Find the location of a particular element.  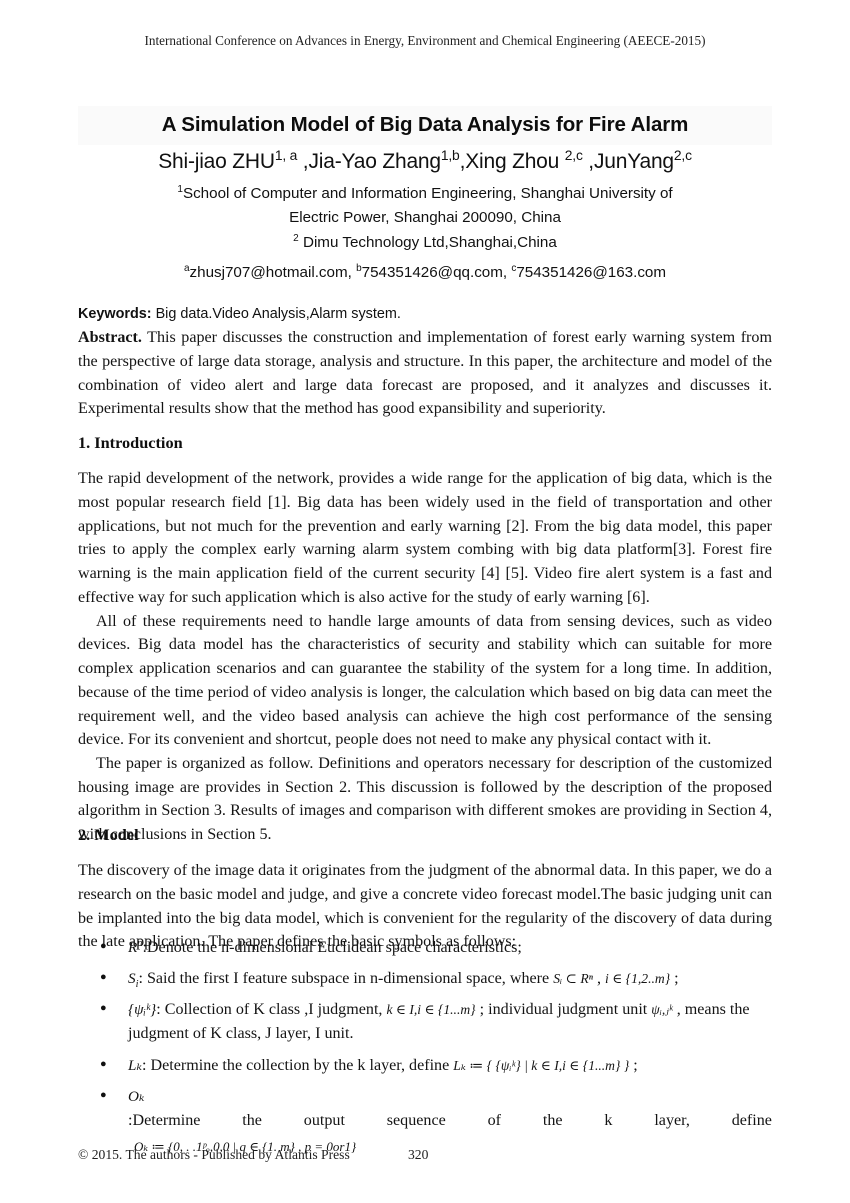

formula-k-in-i: k ∈ I,i ∈ {1...m} is located at coordinates (431, 1010).